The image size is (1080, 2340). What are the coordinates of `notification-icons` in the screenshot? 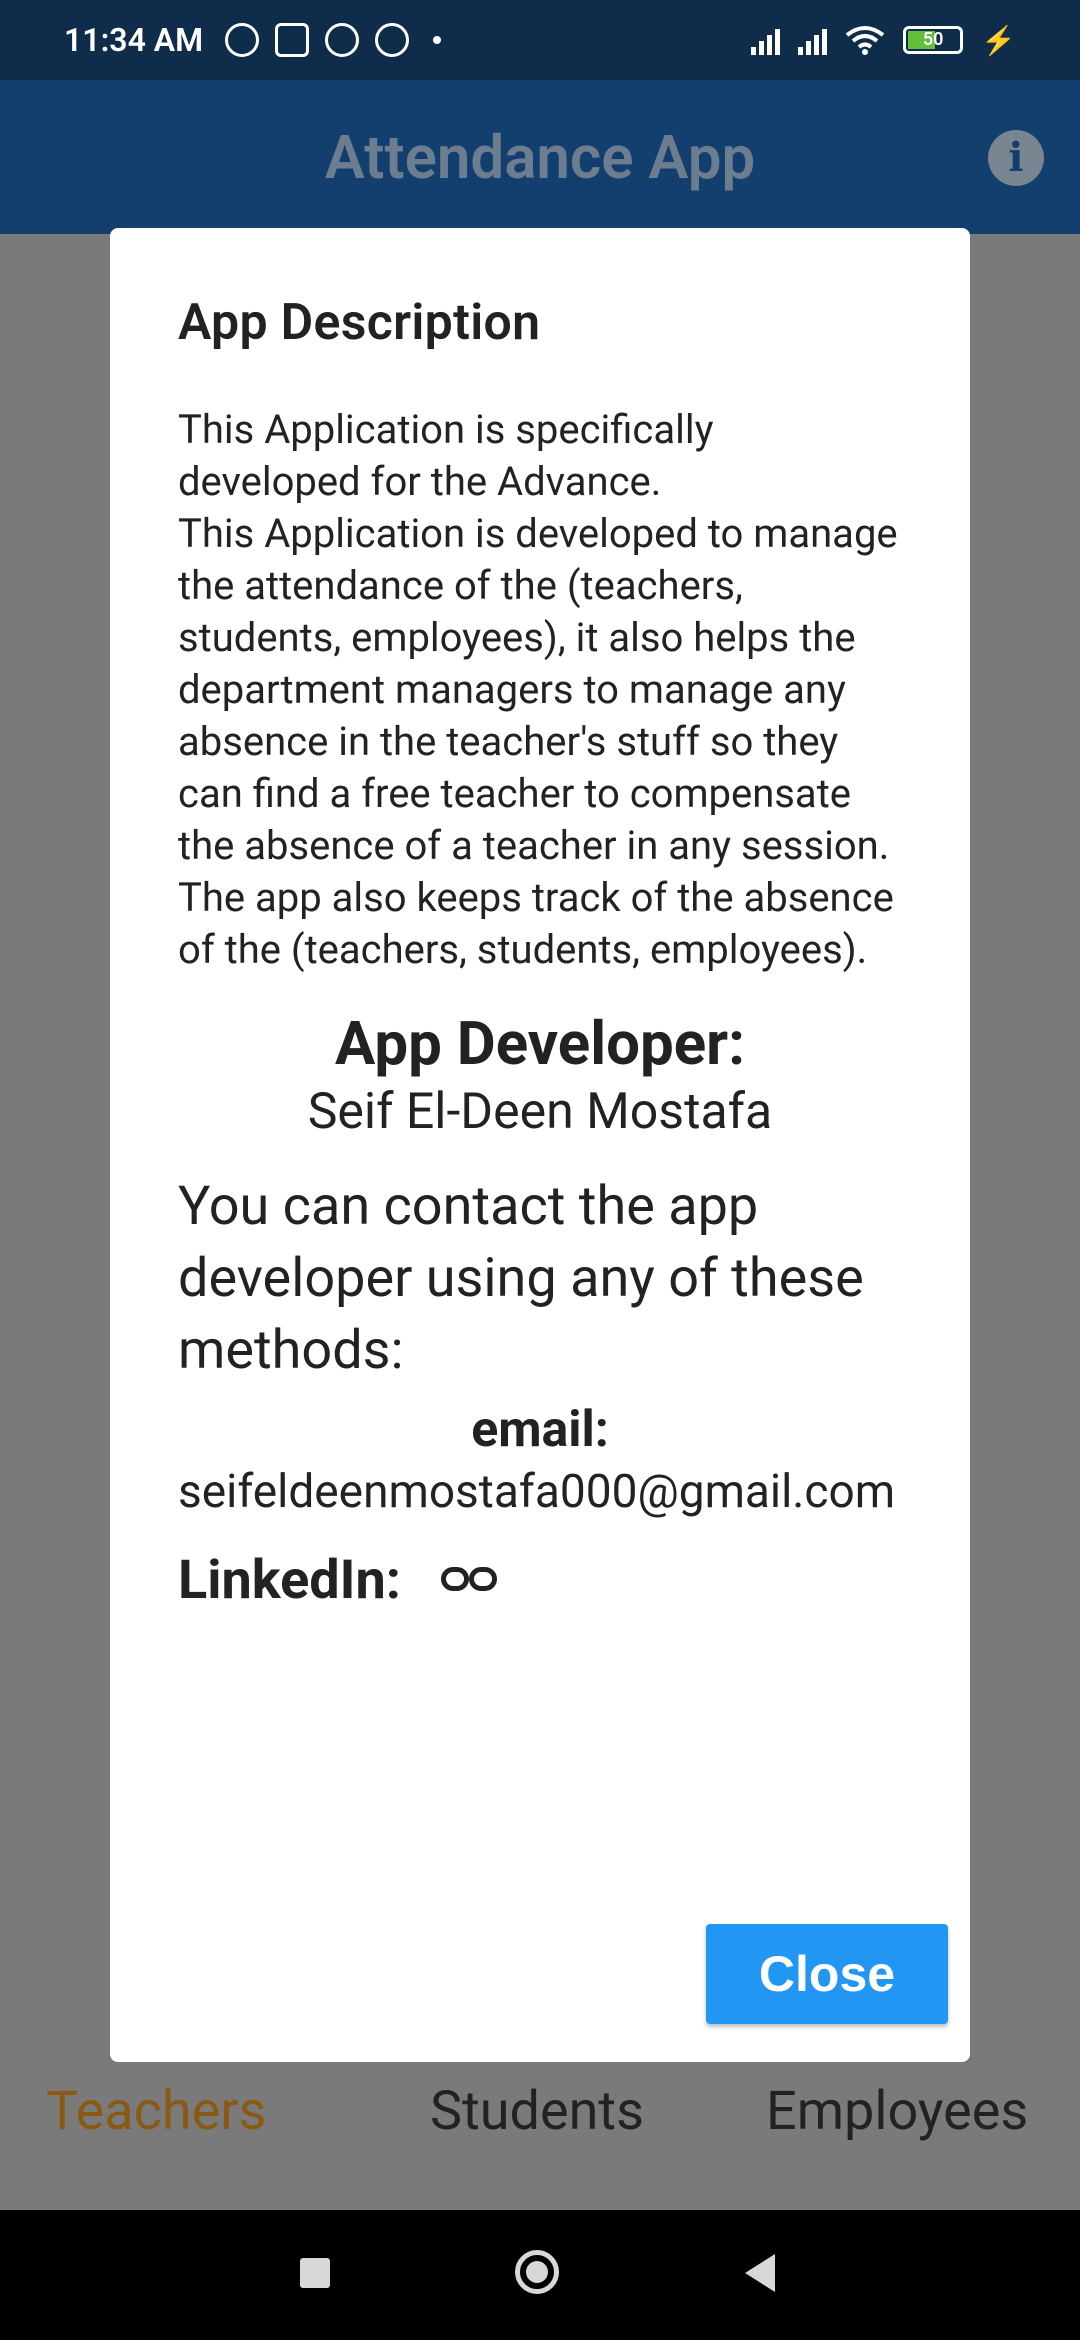 It's located at (333, 40).